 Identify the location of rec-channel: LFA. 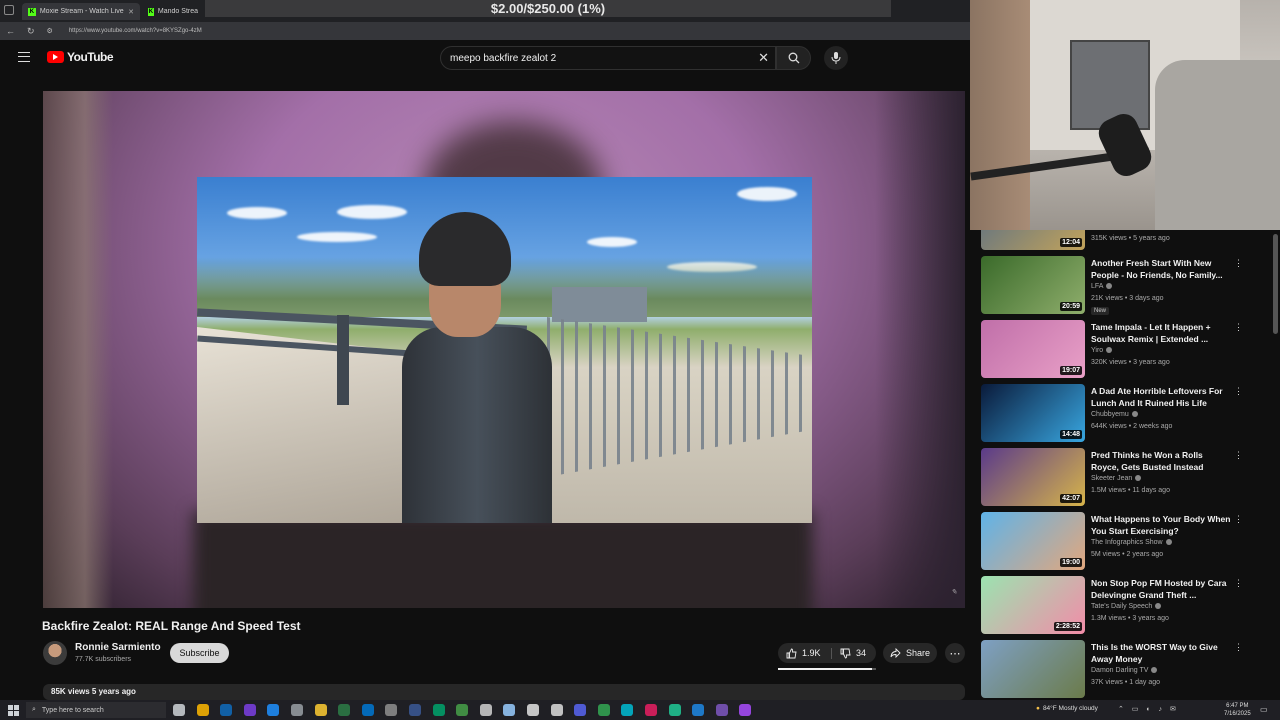
(1102, 286).